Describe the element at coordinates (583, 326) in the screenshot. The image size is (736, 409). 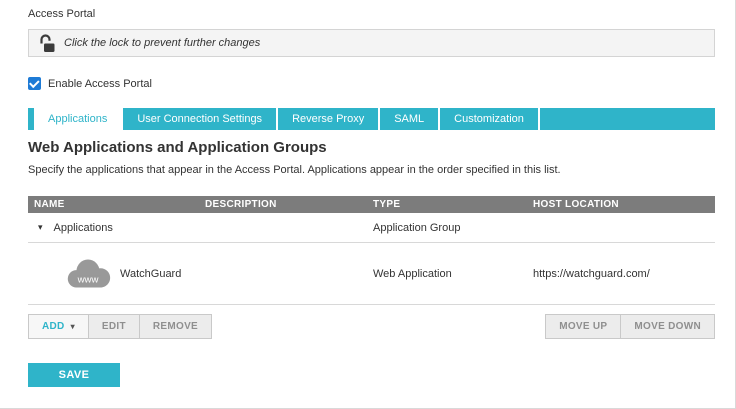
I see `move-up-button: MOVE UP` at that location.